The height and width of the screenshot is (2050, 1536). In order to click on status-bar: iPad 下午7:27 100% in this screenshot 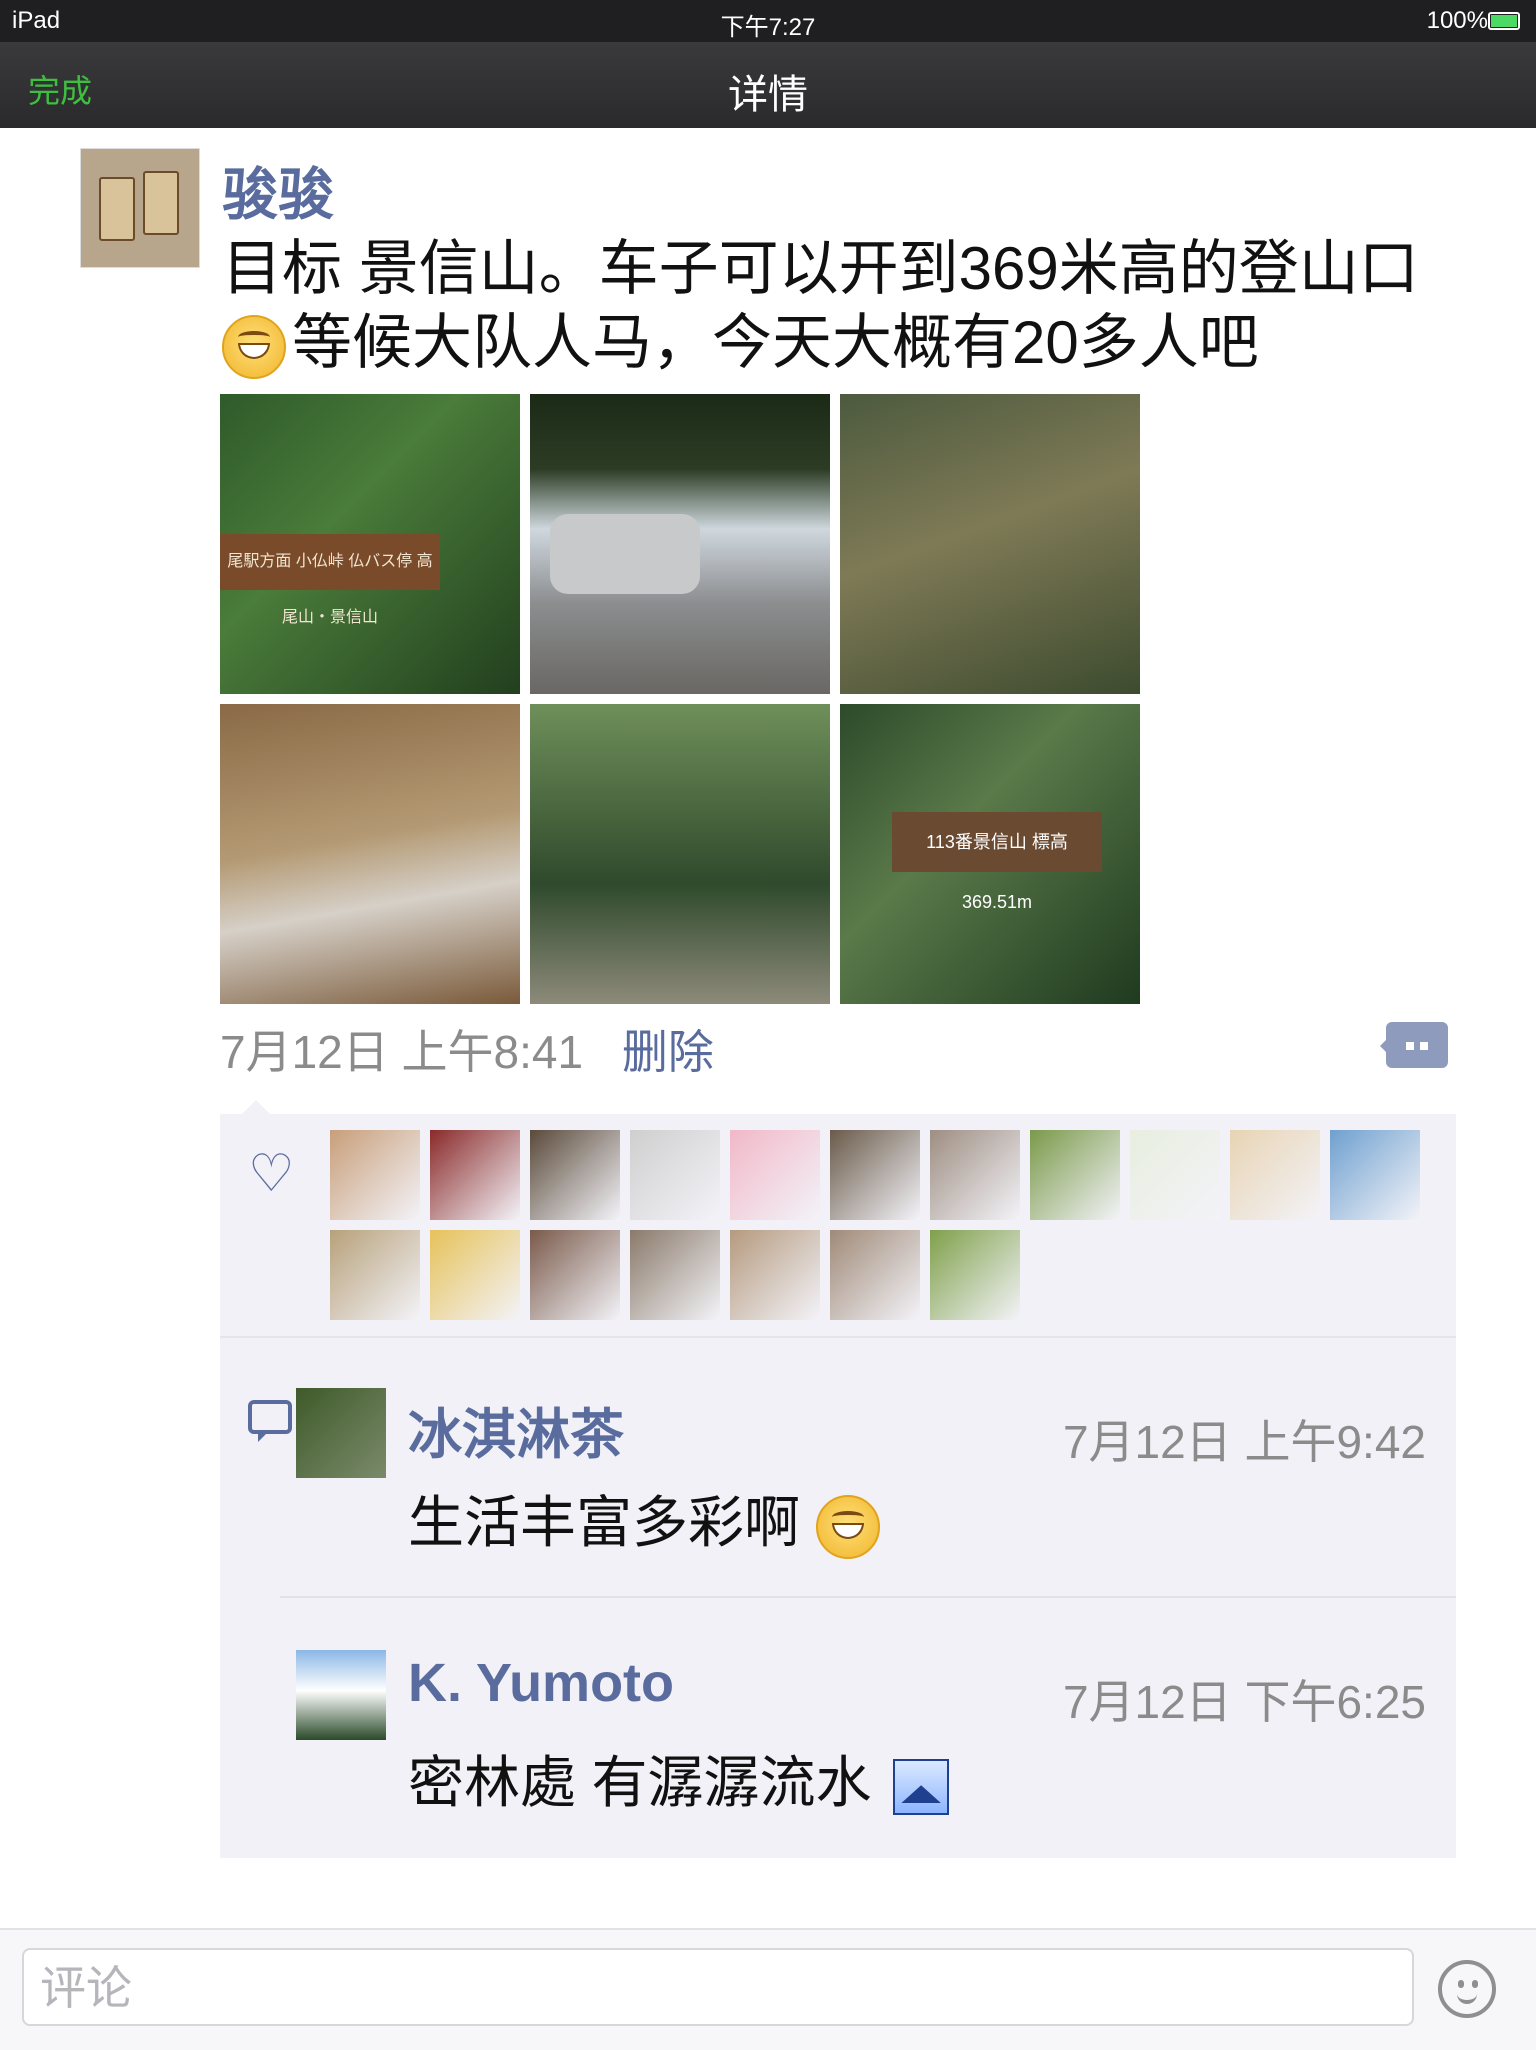, I will do `click(768, 21)`.